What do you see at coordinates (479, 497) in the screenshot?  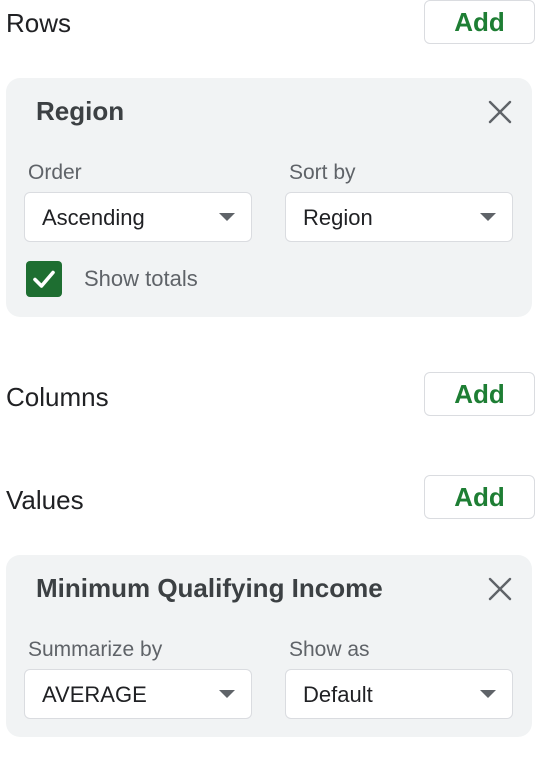 I see `values-add-button: Add` at bounding box center [479, 497].